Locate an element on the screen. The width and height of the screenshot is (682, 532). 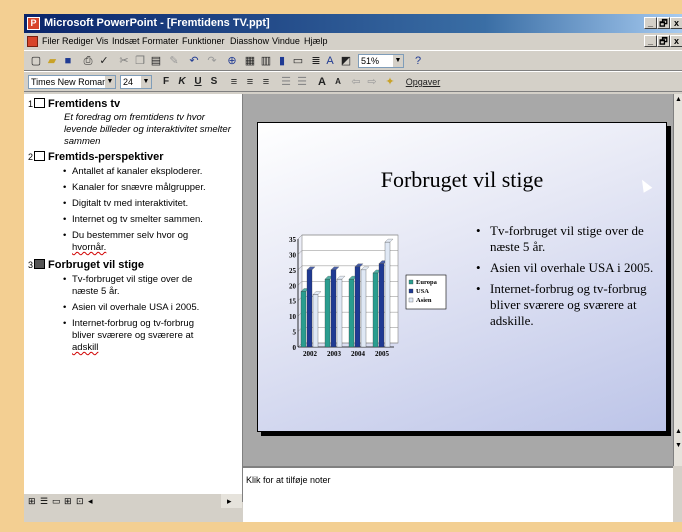
slideshow-icon: ⊡ is located at coordinates (80, 501).